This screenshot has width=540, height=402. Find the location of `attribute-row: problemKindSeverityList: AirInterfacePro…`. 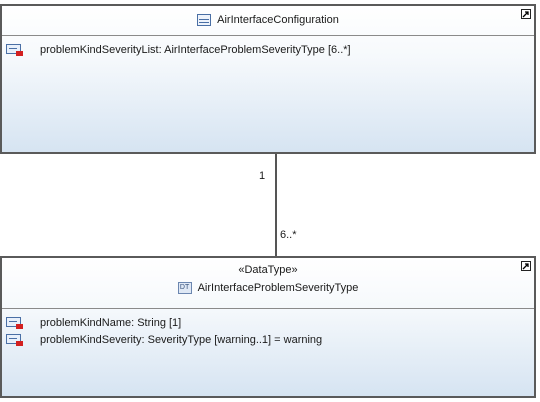

attribute-row: problemKindSeverityList: AirInterfacePro… is located at coordinates (270, 49).